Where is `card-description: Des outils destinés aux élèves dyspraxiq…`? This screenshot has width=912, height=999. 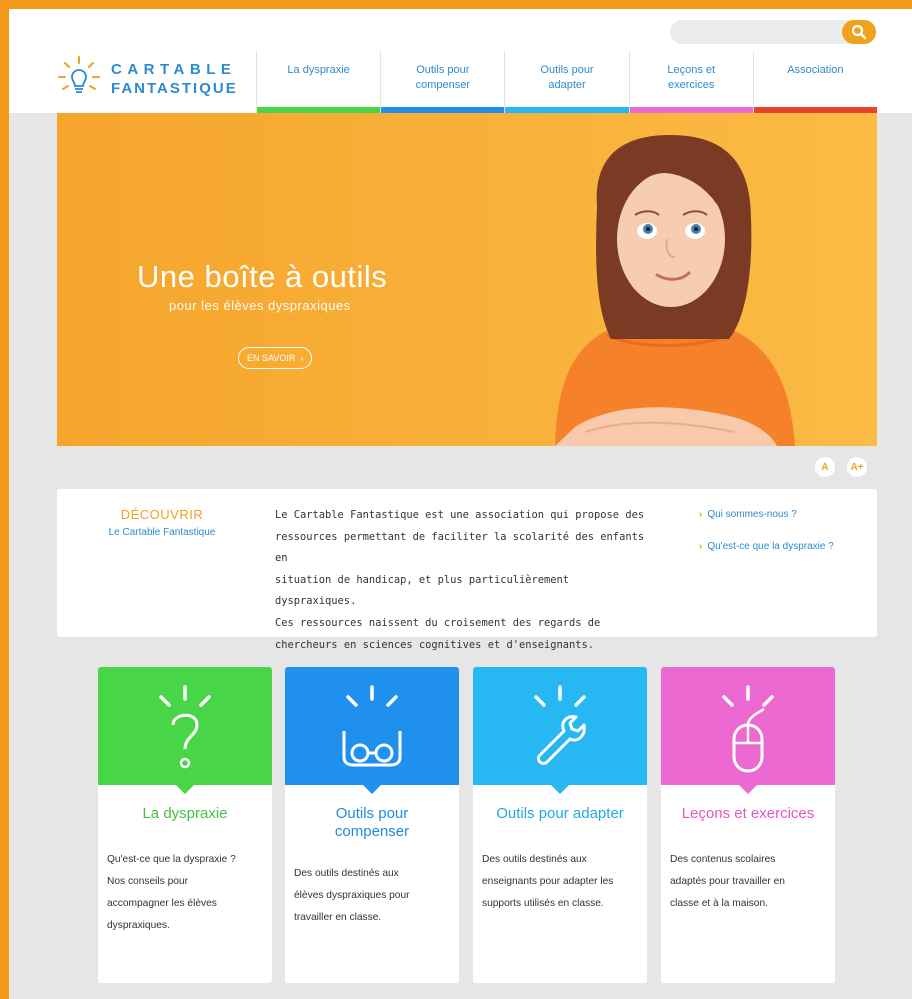 card-description: Des outils destinés aux élèves dyspraxiq… is located at coordinates (374, 896).